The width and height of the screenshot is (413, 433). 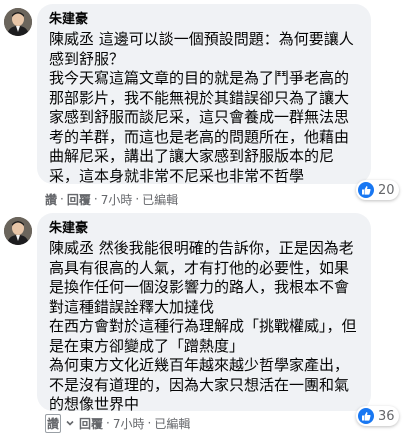 I want to click on reaction-count: 20, so click(x=386, y=190).